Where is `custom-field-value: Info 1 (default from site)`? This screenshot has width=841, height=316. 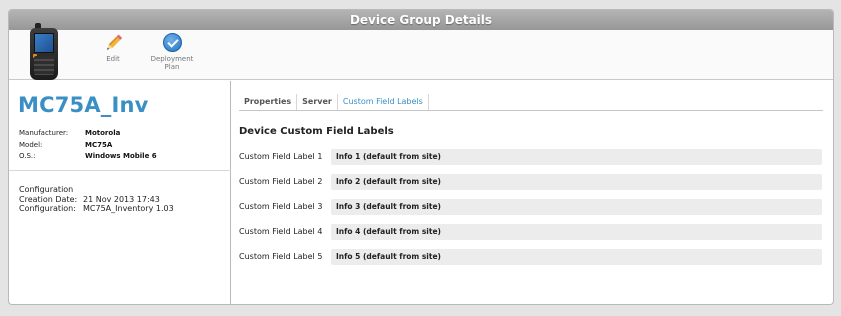 custom-field-value: Info 1 (default from site) is located at coordinates (576, 157).